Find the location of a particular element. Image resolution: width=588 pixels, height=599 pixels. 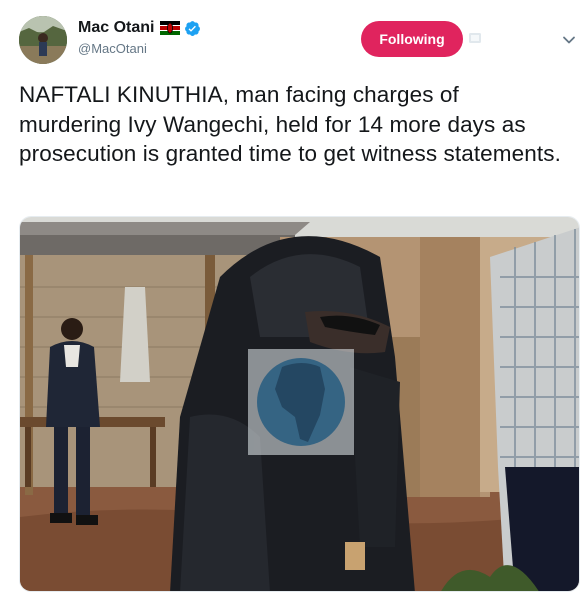

chevron-down-icon is located at coordinates (569, 40).